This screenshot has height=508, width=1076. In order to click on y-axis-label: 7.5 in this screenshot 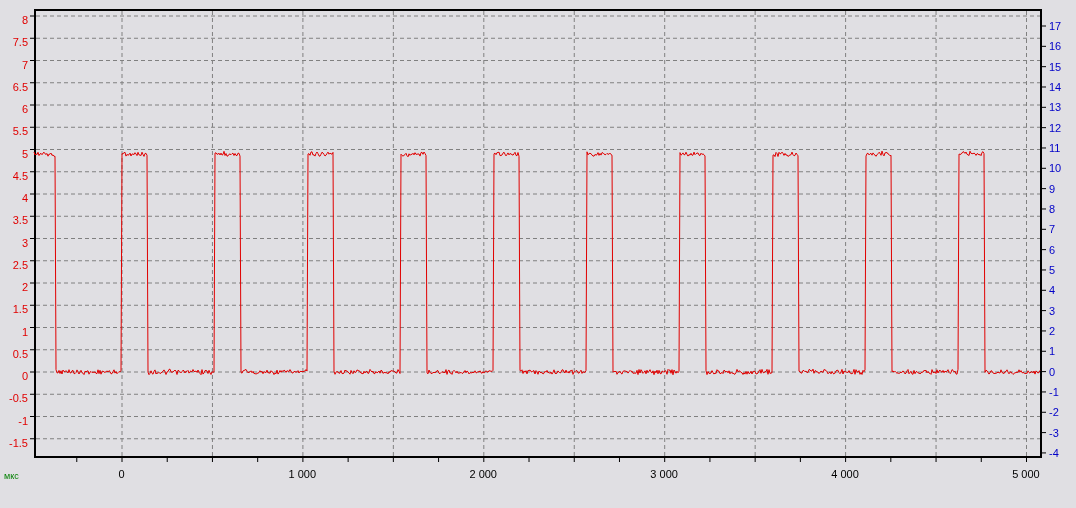, I will do `click(20, 43)`.